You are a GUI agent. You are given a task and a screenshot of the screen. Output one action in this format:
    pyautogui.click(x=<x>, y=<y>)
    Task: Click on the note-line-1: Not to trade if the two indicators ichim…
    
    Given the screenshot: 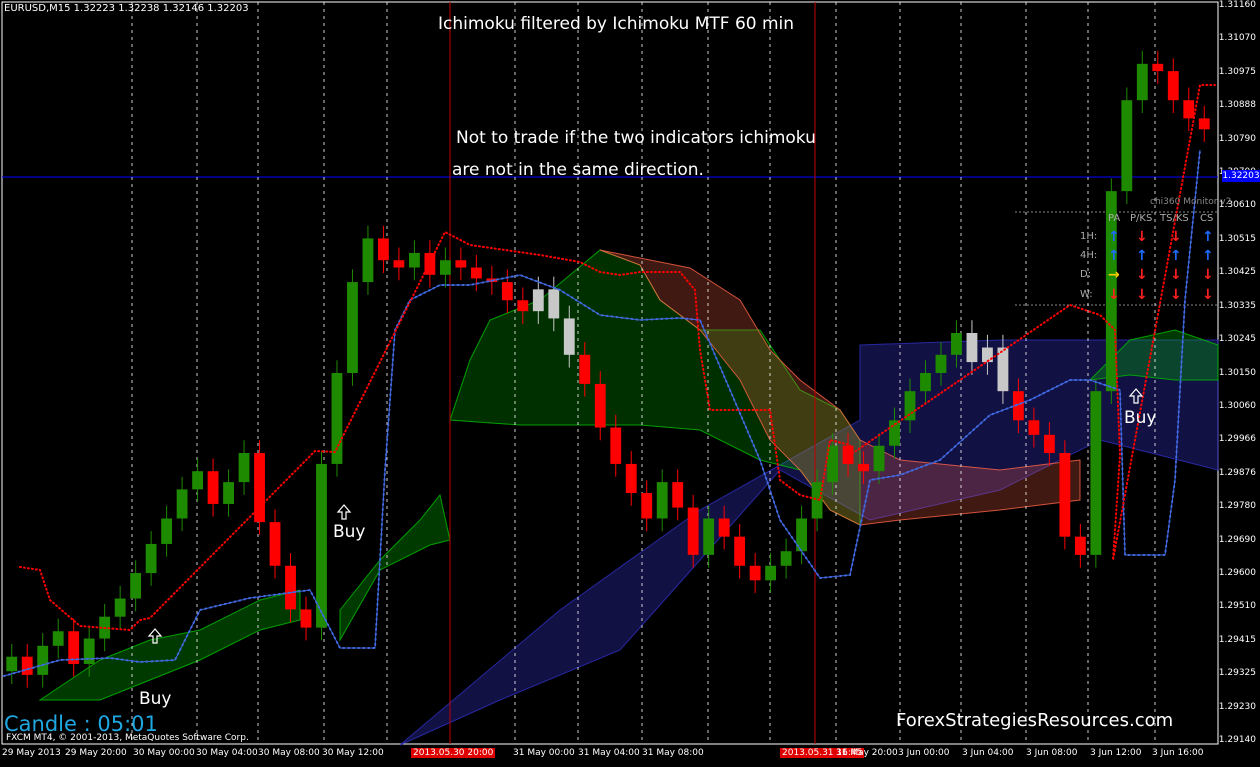 What is the action you would take?
    pyautogui.click(x=636, y=138)
    